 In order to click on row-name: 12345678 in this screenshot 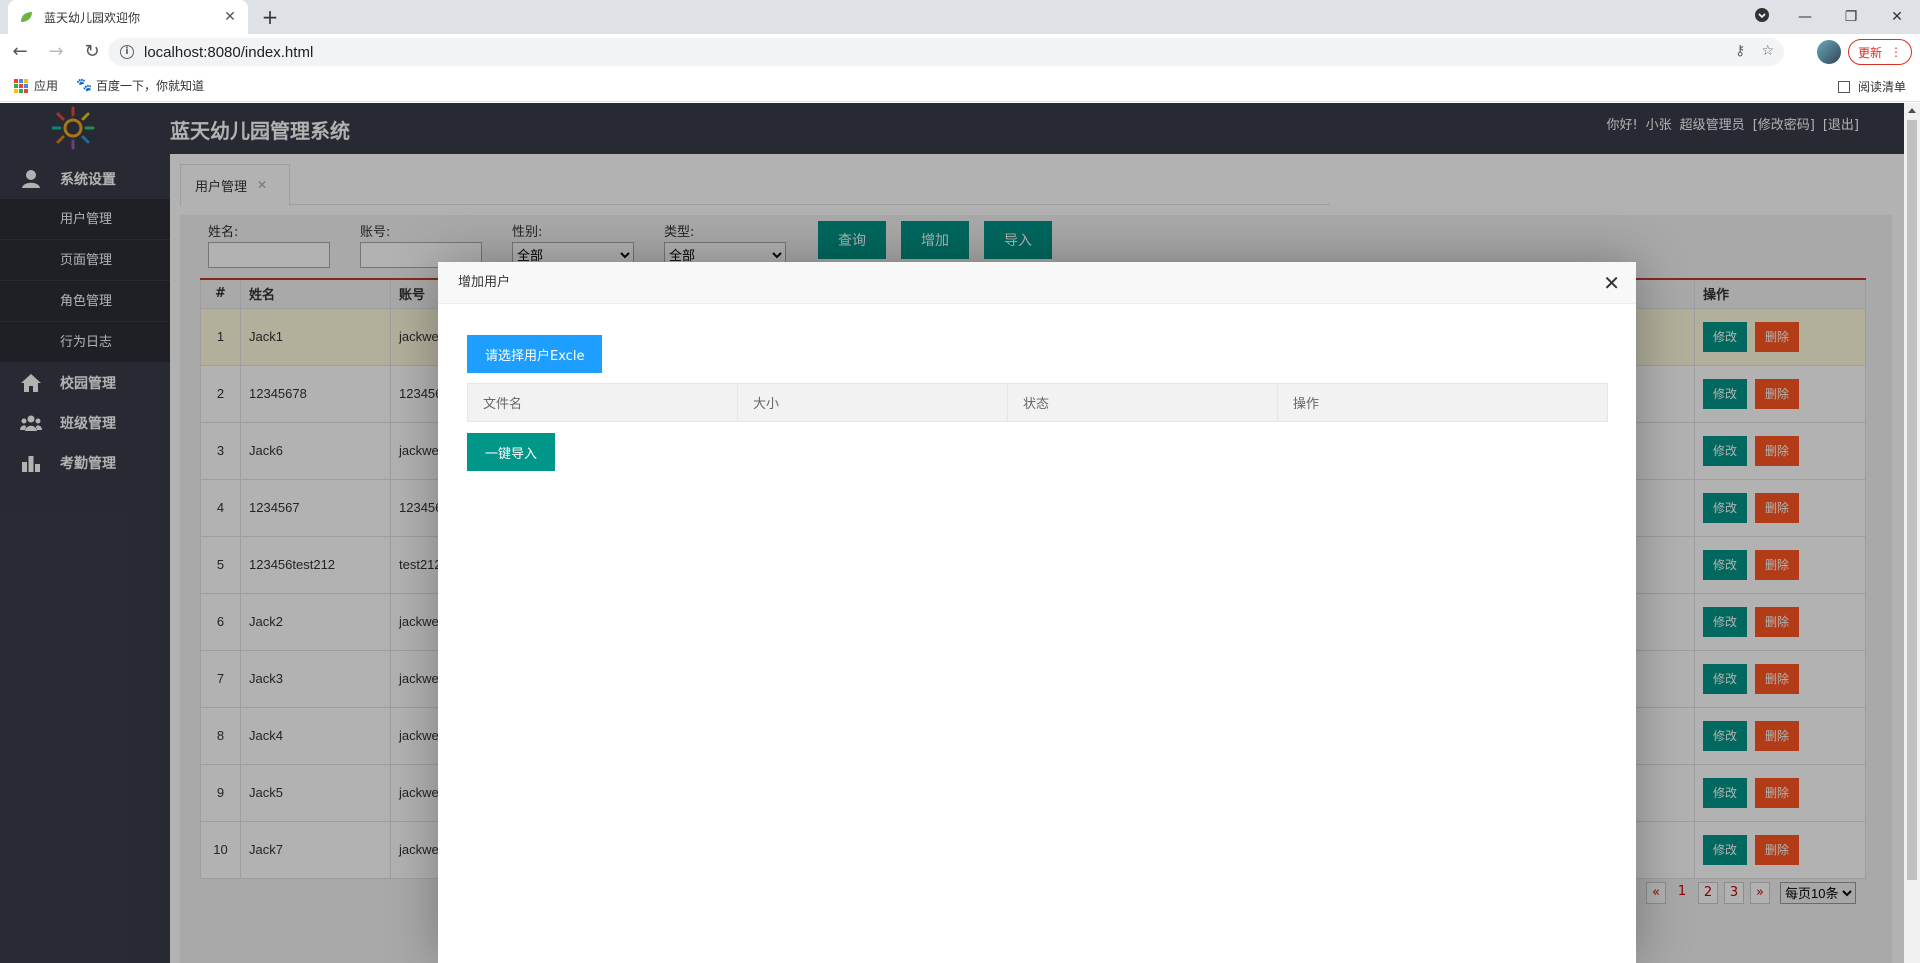, I will do `click(315, 393)`.